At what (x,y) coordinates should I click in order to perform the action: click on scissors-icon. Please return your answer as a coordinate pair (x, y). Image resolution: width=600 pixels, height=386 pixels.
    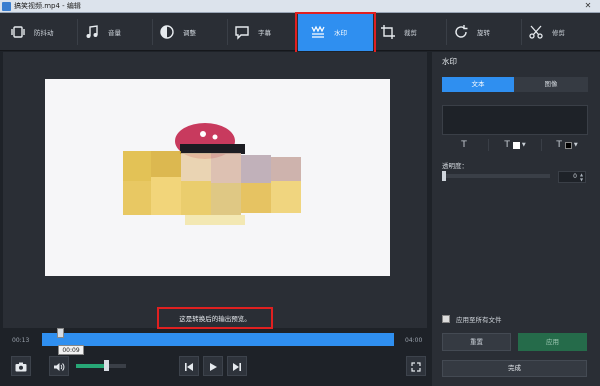
    Looking at the image, I should click on (536, 32).